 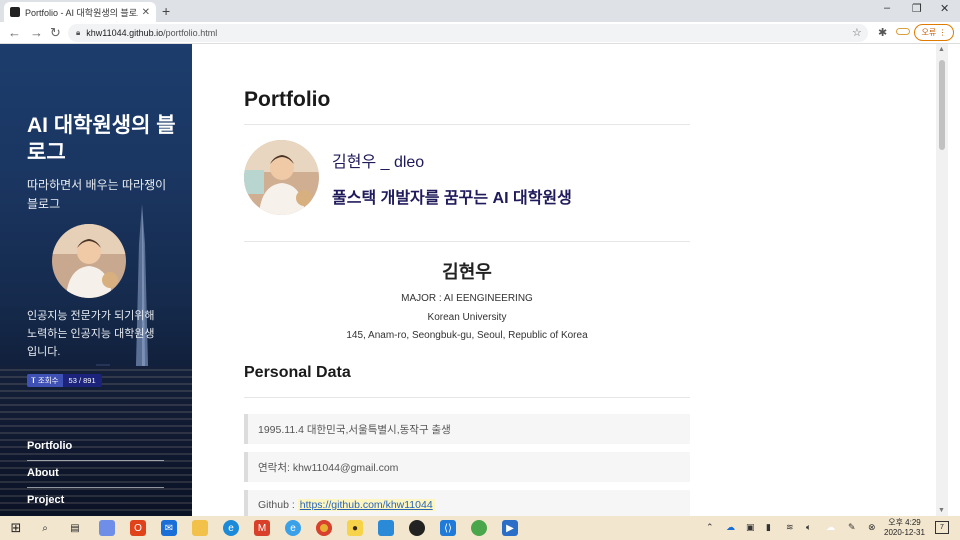 I want to click on page-scrollbar: ▲ ▼, so click(x=942, y=280).